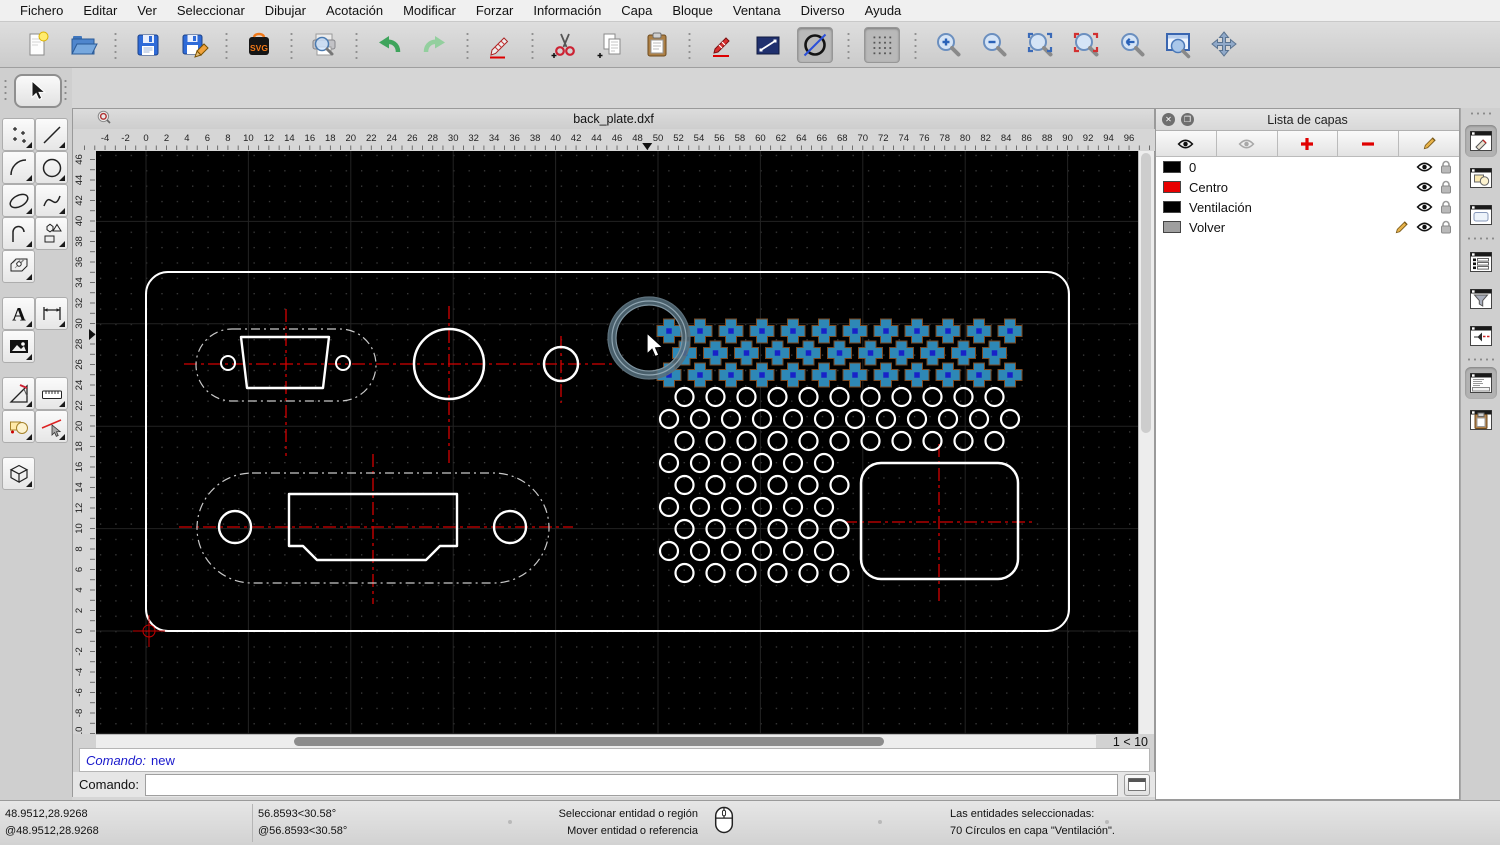 This screenshot has height=845, width=1500. I want to click on dock-filter-icon, so click(1481, 299).